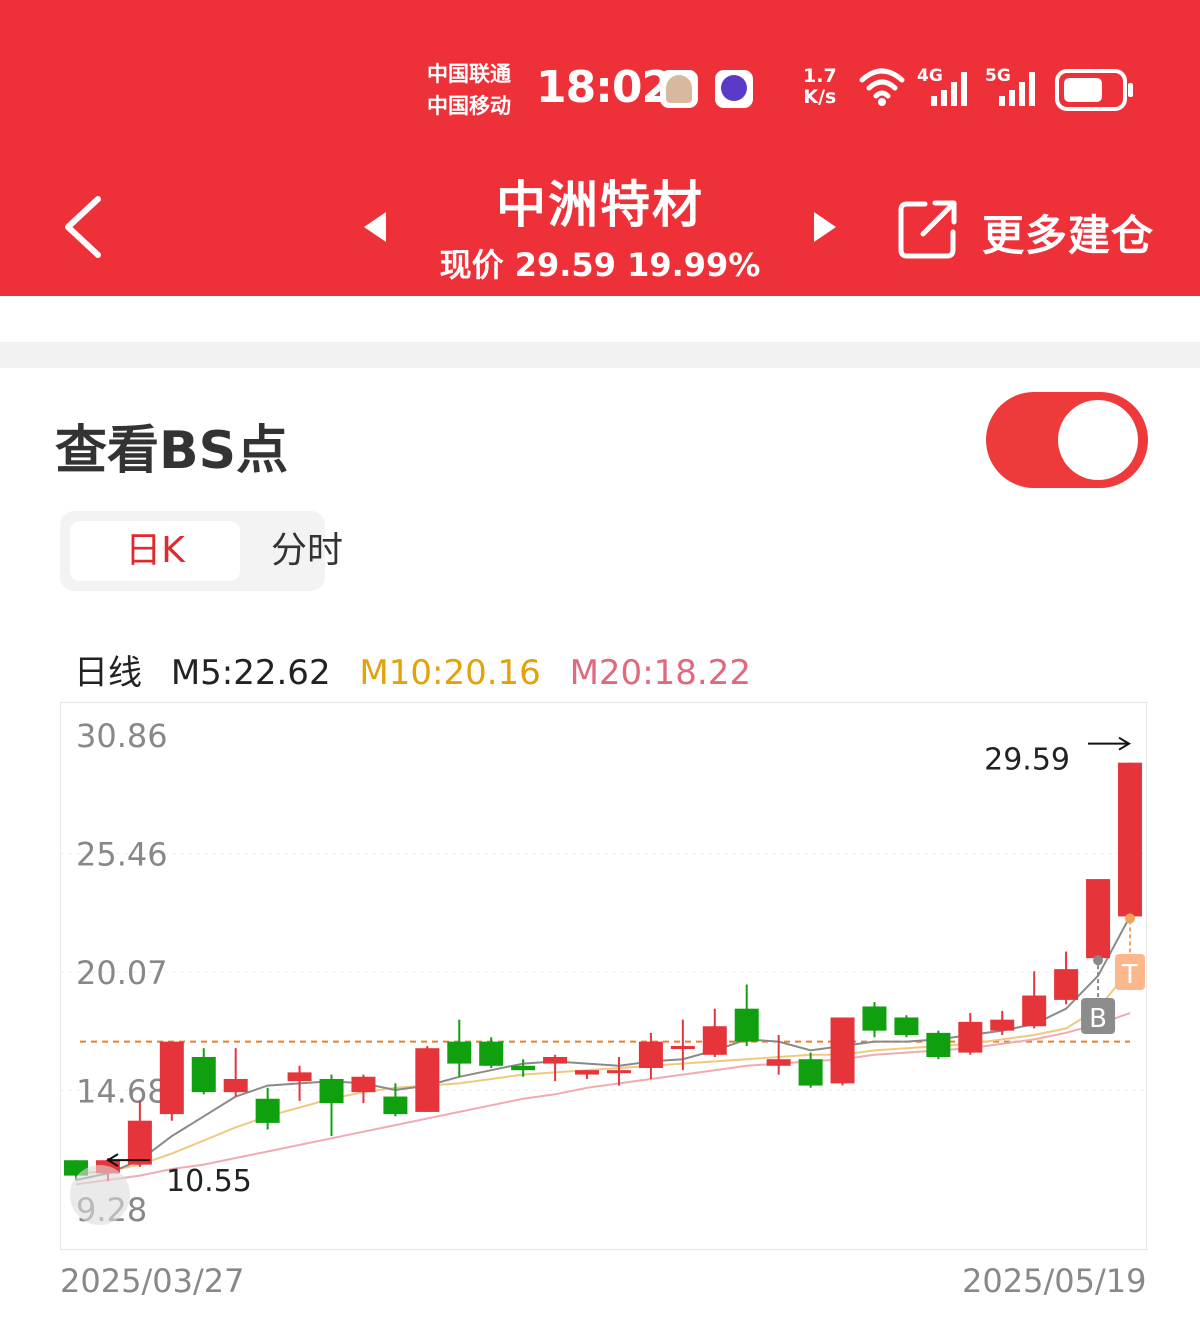 The width and height of the screenshot is (1200, 1336). I want to click on carrier-1: 中国联通, so click(469, 74).